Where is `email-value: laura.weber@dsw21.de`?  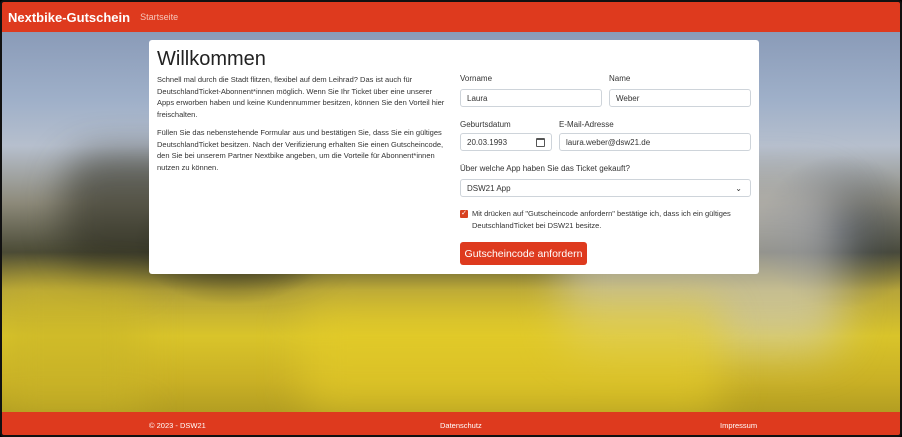
email-value: laura.weber@dsw21.de is located at coordinates (608, 142).